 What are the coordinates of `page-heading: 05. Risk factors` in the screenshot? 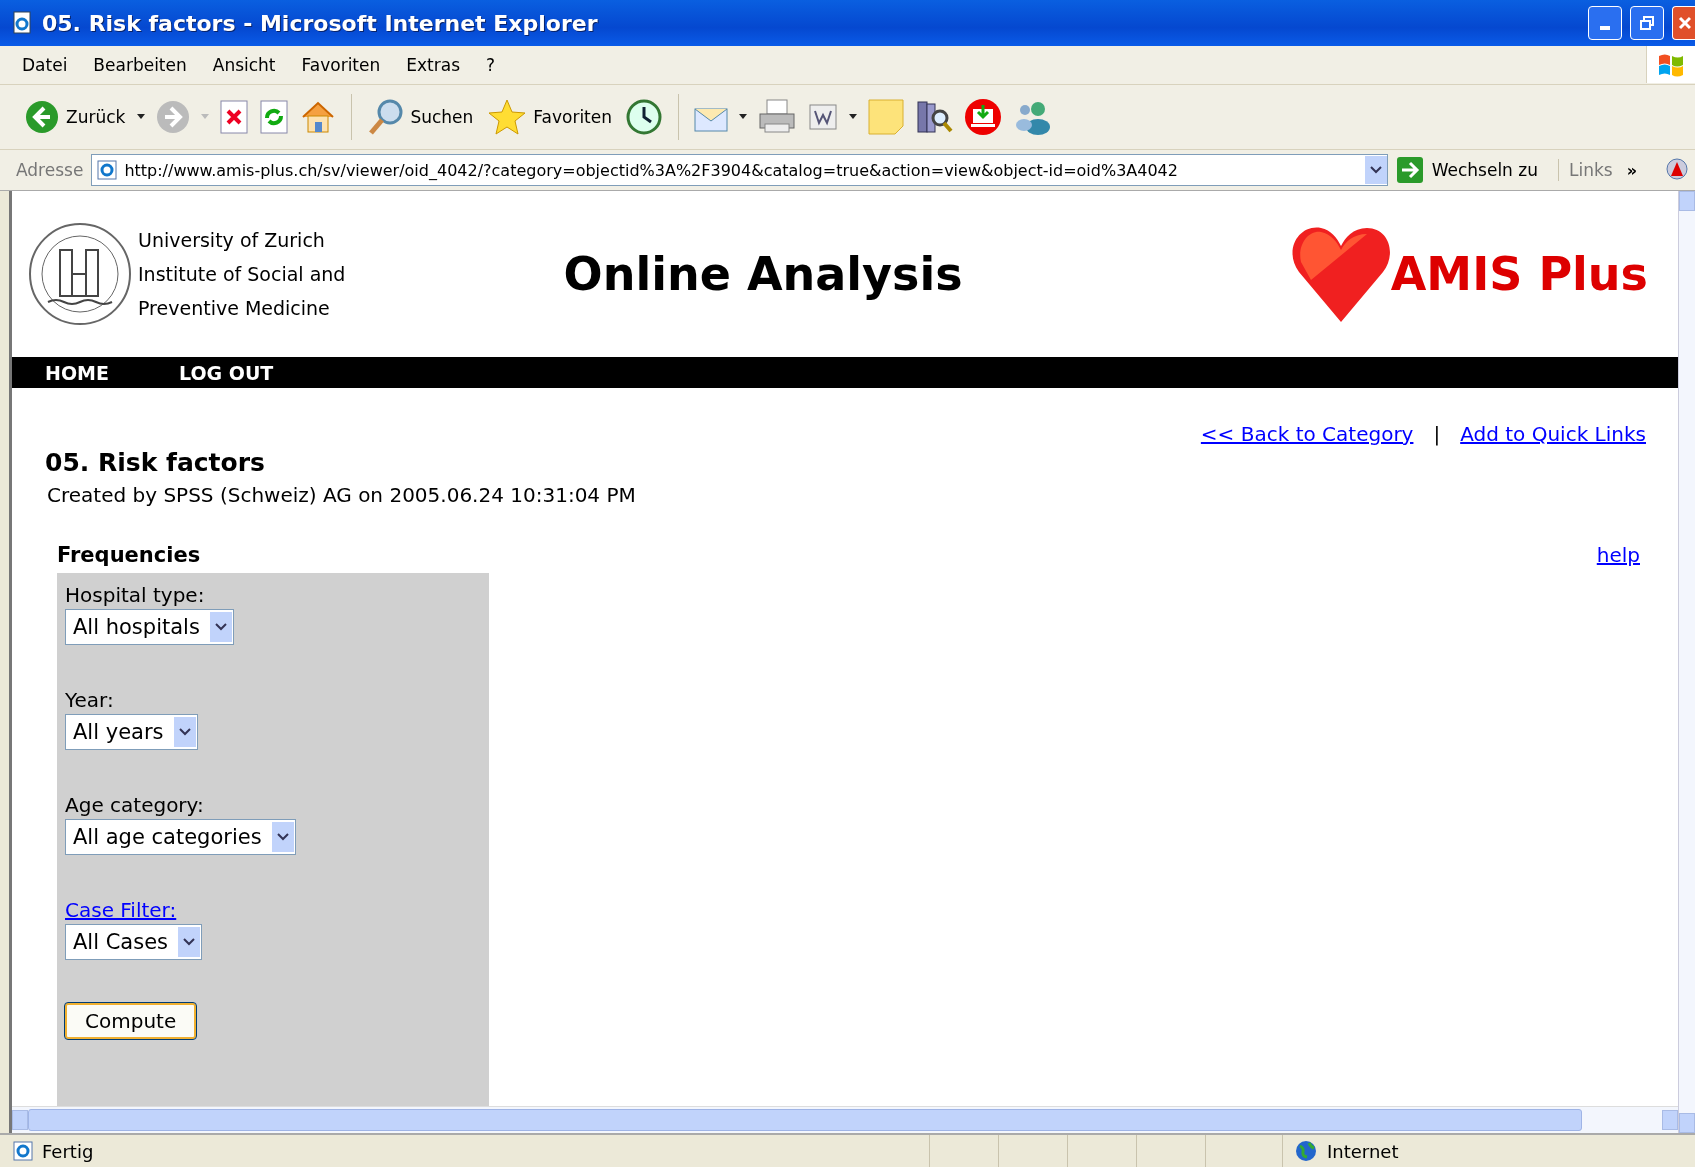 It's located at (155, 462).